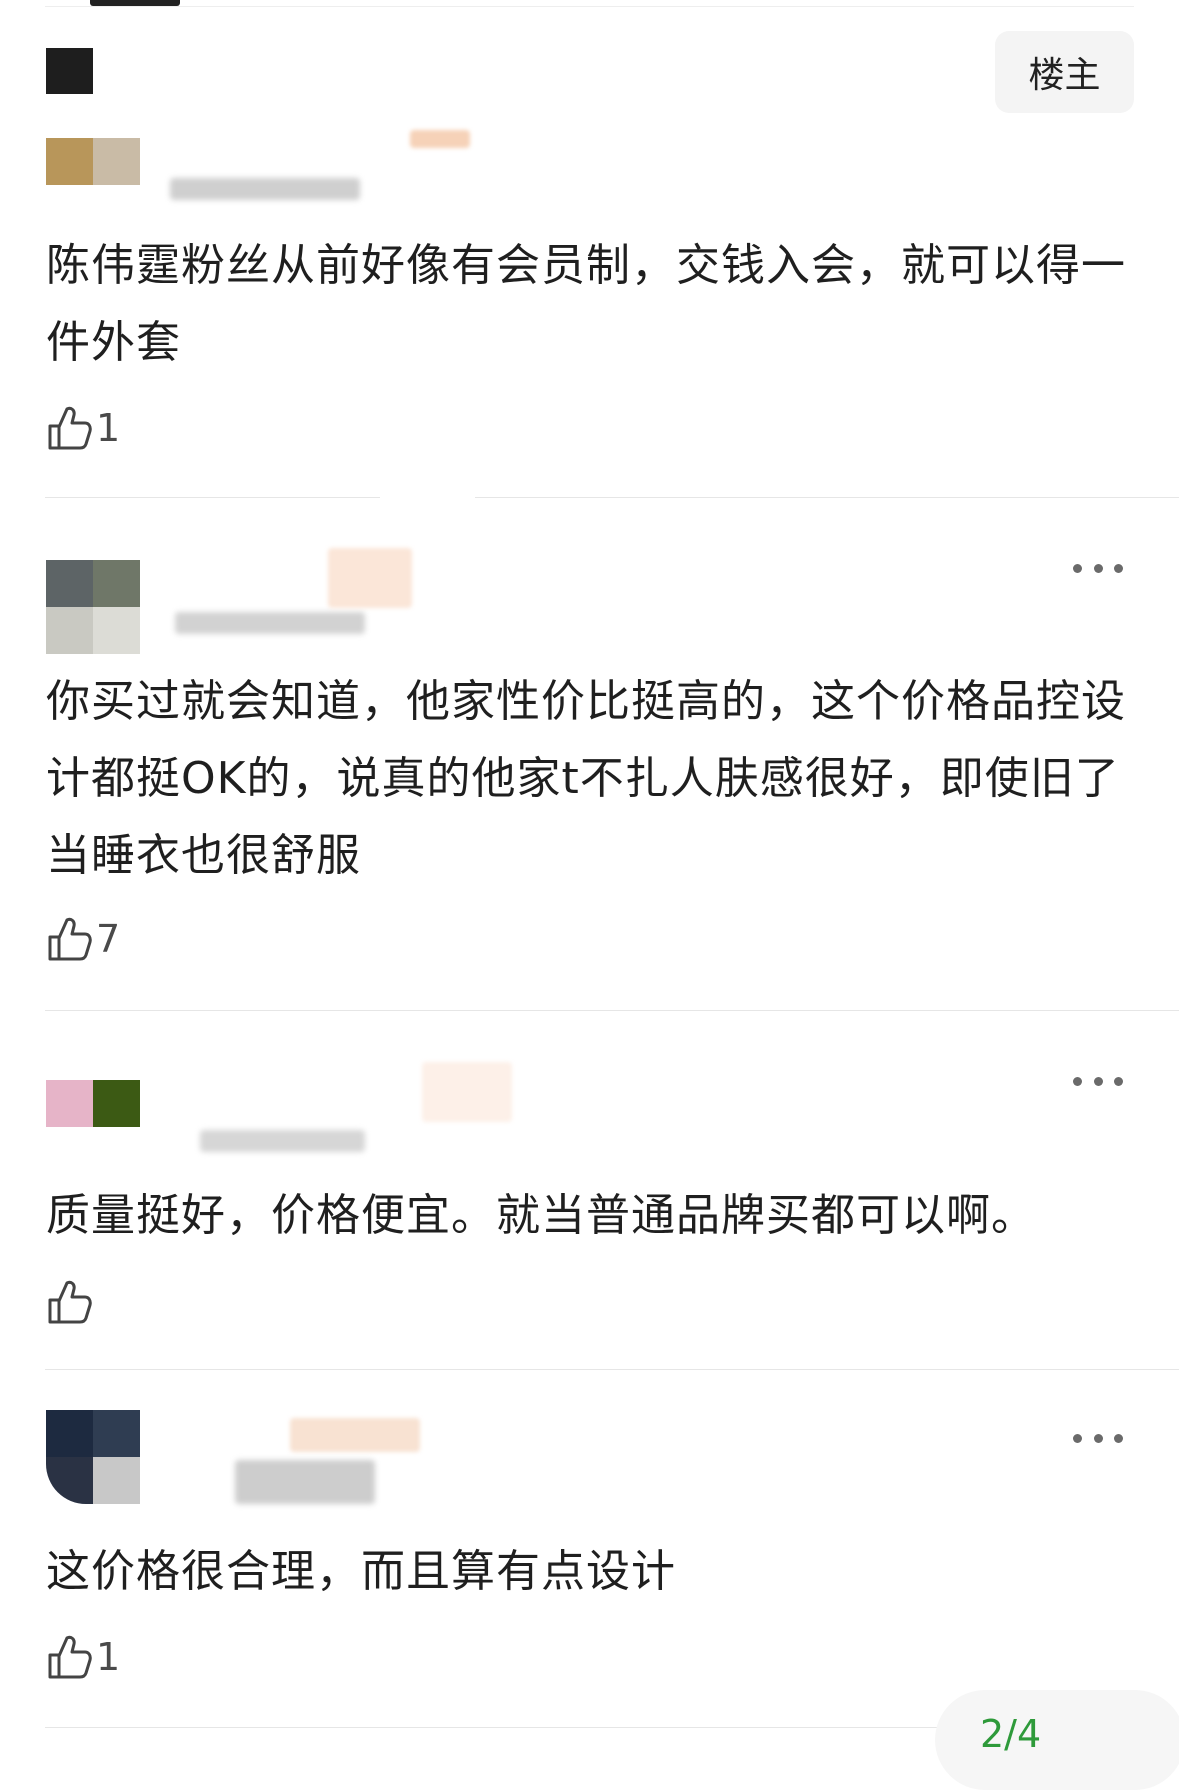 This screenshot has width=1179, height=1790. Describe the element at coordinates (361, 1571) in the screenshot. I see `comment-text: 这价格很合理，而且算有点设计` at that location.